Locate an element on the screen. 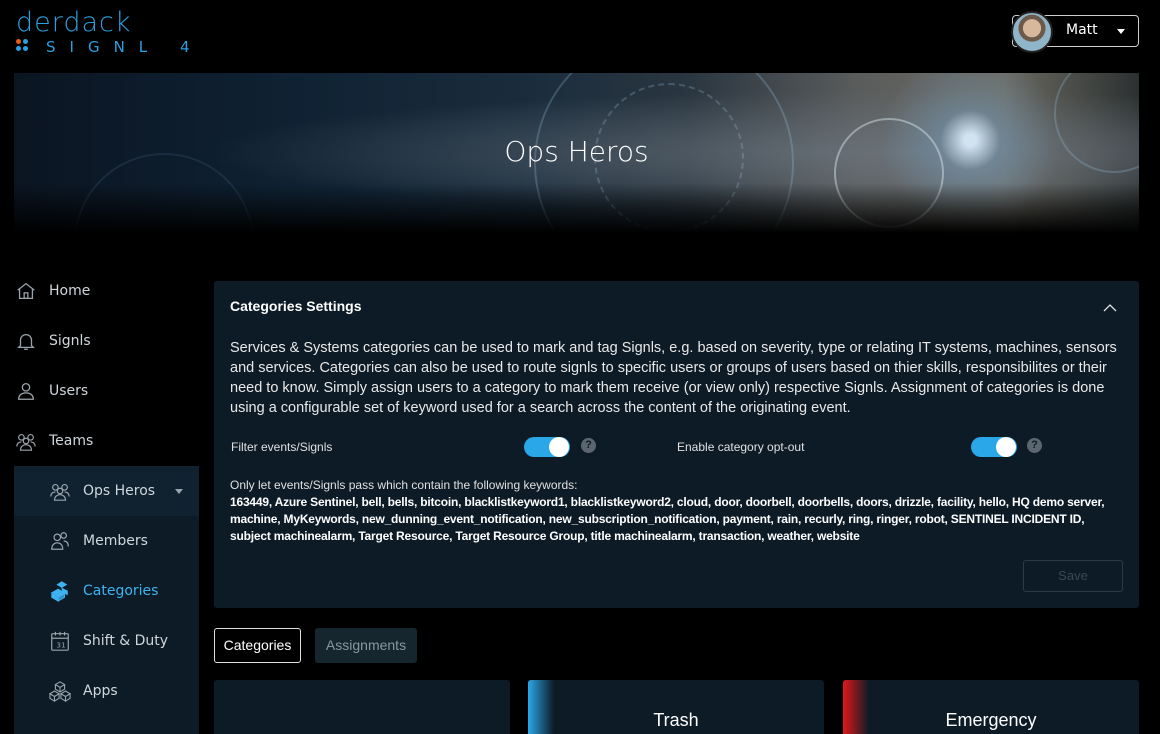 This screenshot has height=734, width=1160. members-icon is located at coordinates (60, 541).